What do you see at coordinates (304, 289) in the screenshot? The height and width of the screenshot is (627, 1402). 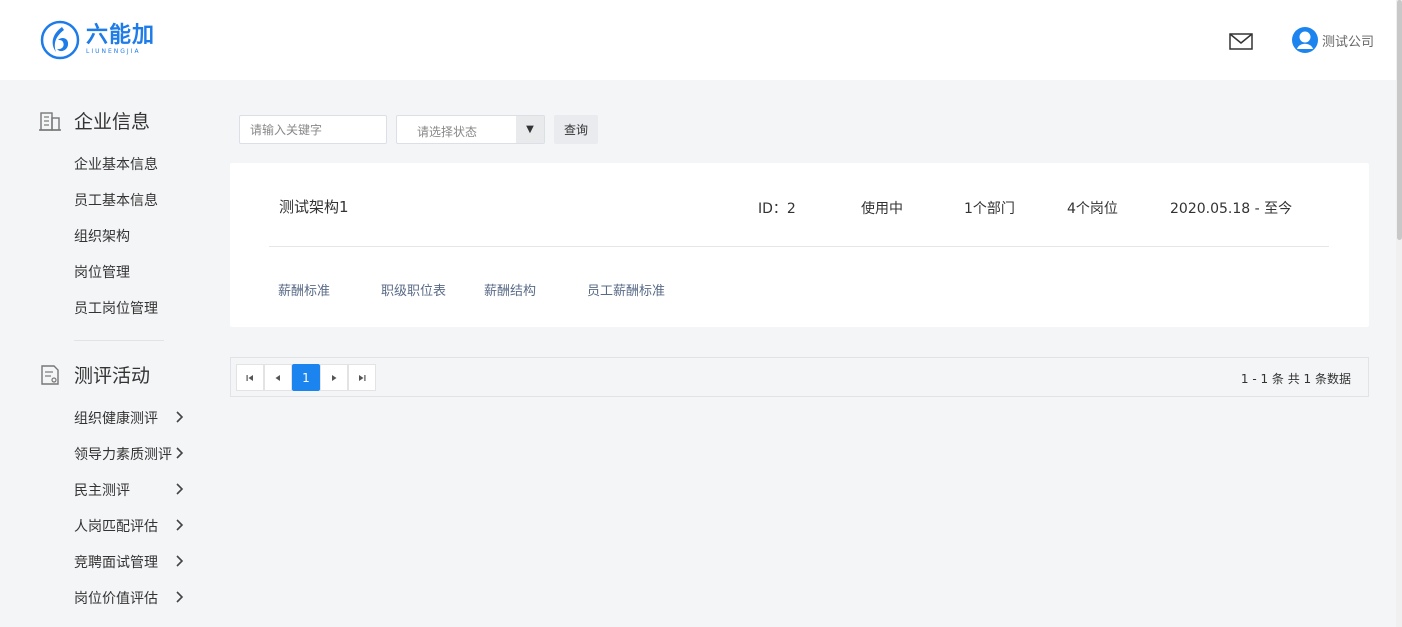 I see `link-salary-standard: 薪酬标准` at bounding box center [304, 289].